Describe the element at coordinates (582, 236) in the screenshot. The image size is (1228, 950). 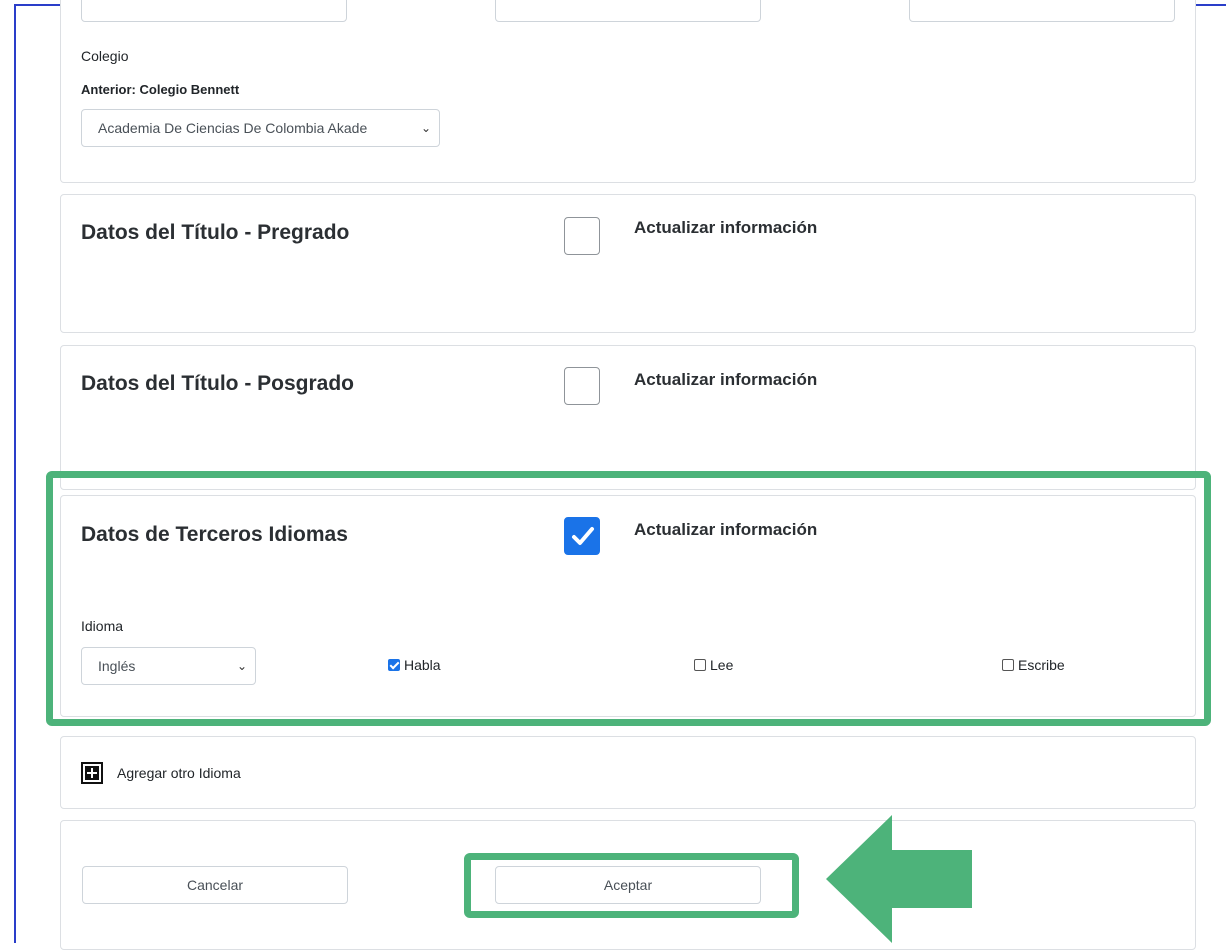
I see `pregrado-update-checkbox` at that location.